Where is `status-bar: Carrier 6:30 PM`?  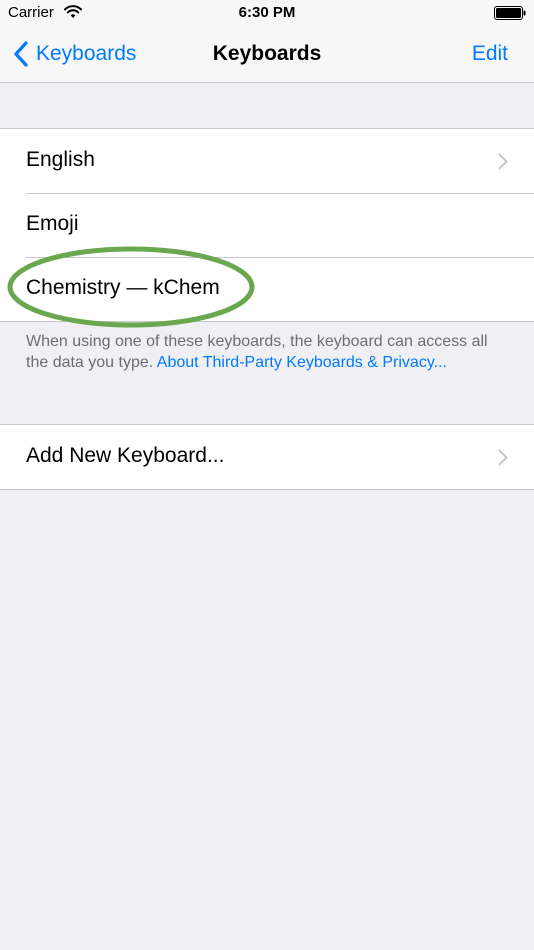
status-bar: Carrier 6:30 PM is located at coordinates (267, 13).